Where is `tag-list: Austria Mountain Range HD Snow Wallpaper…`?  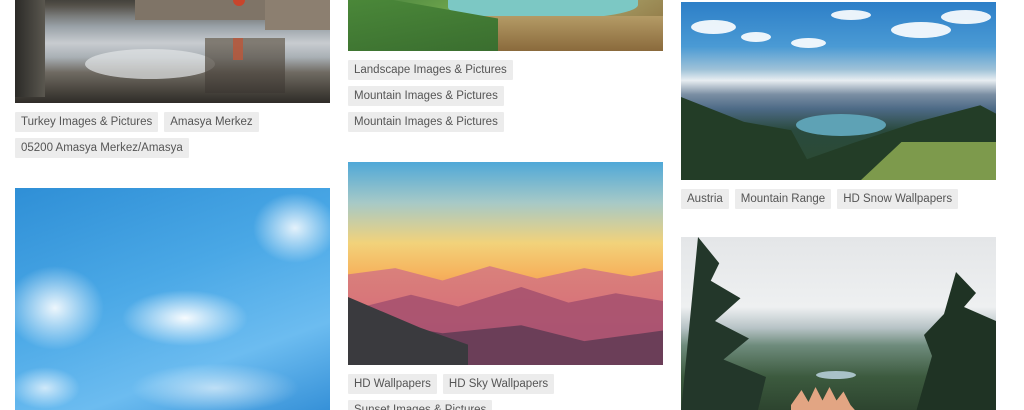
tag-list: Austria Mountain Range HD Snow Wallpaper… is located at coordinates (838, 199).